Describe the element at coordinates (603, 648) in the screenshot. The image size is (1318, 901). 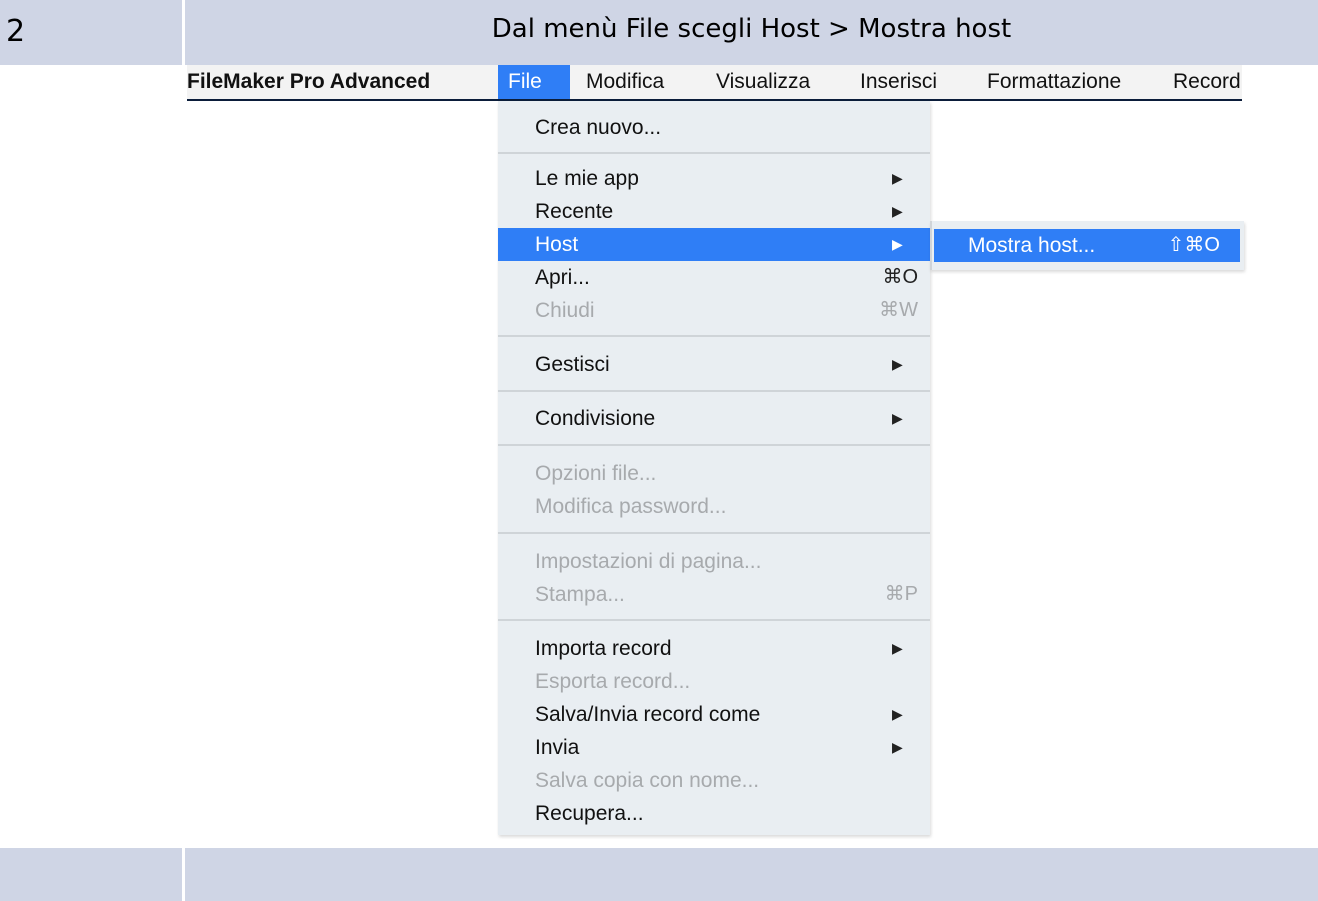
I see `menu-item-label: Importa record` at that location.